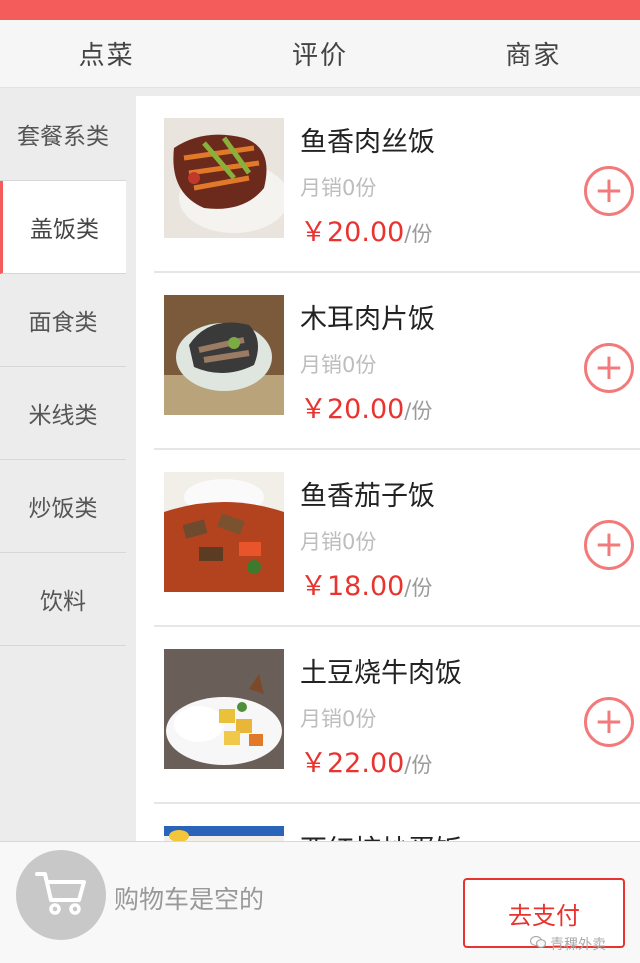 The height and width of the screenshot is (963, 640). Describe the element at coordinates (320, 10) in the screenshot. I see `status-bar` at that location.